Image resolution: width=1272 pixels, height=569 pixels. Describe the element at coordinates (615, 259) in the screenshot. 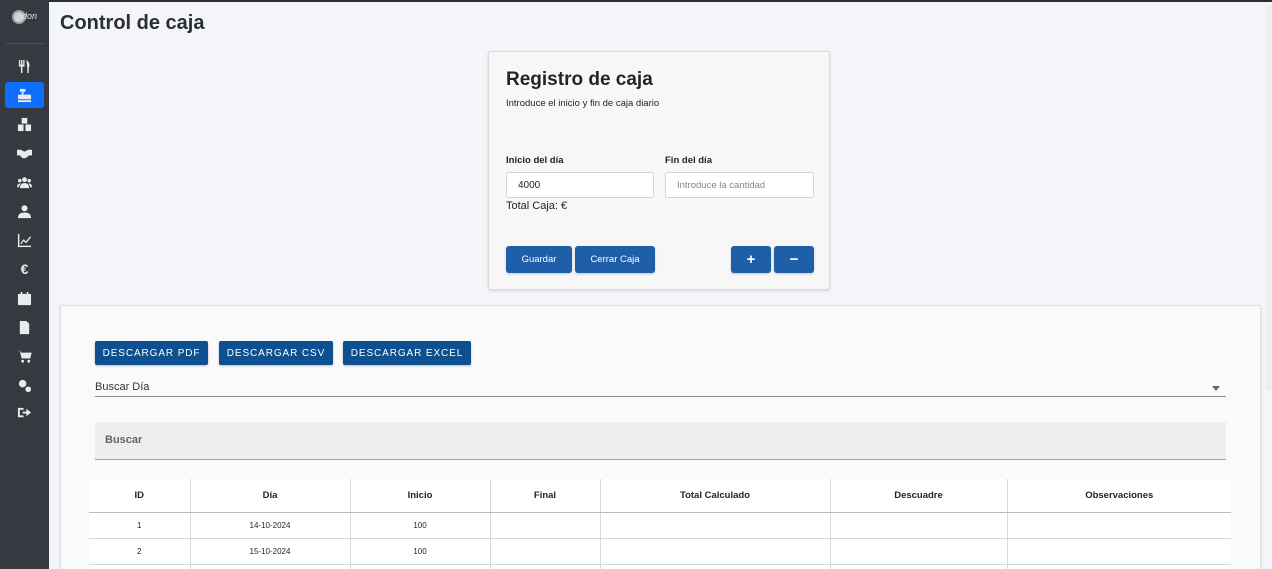

I see `close-register-button: Cerrar Caja` at that location.